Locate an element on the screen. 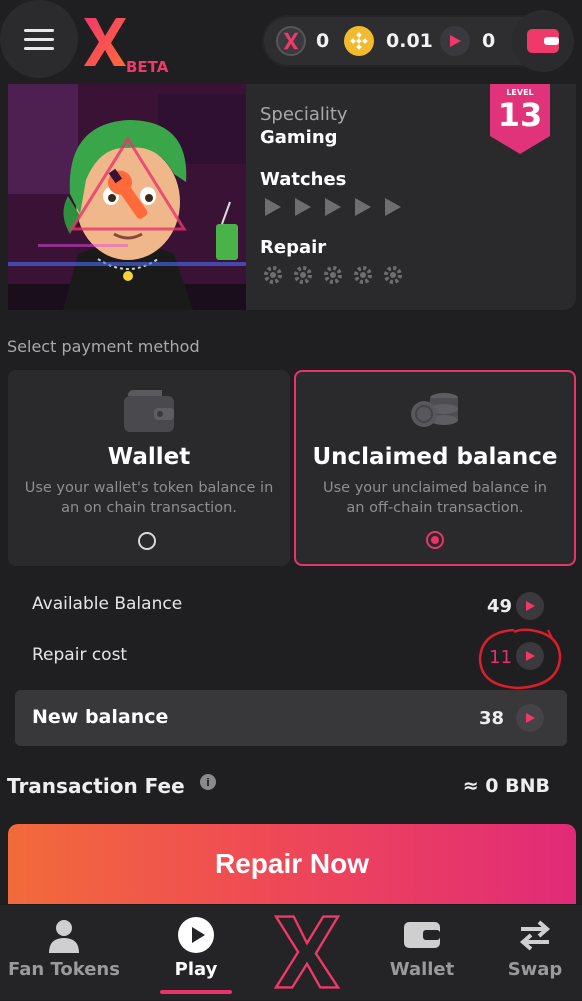 The width and height of the screenshot is (582, 1001). nav-home-logo is located at coordinates (307, 953).